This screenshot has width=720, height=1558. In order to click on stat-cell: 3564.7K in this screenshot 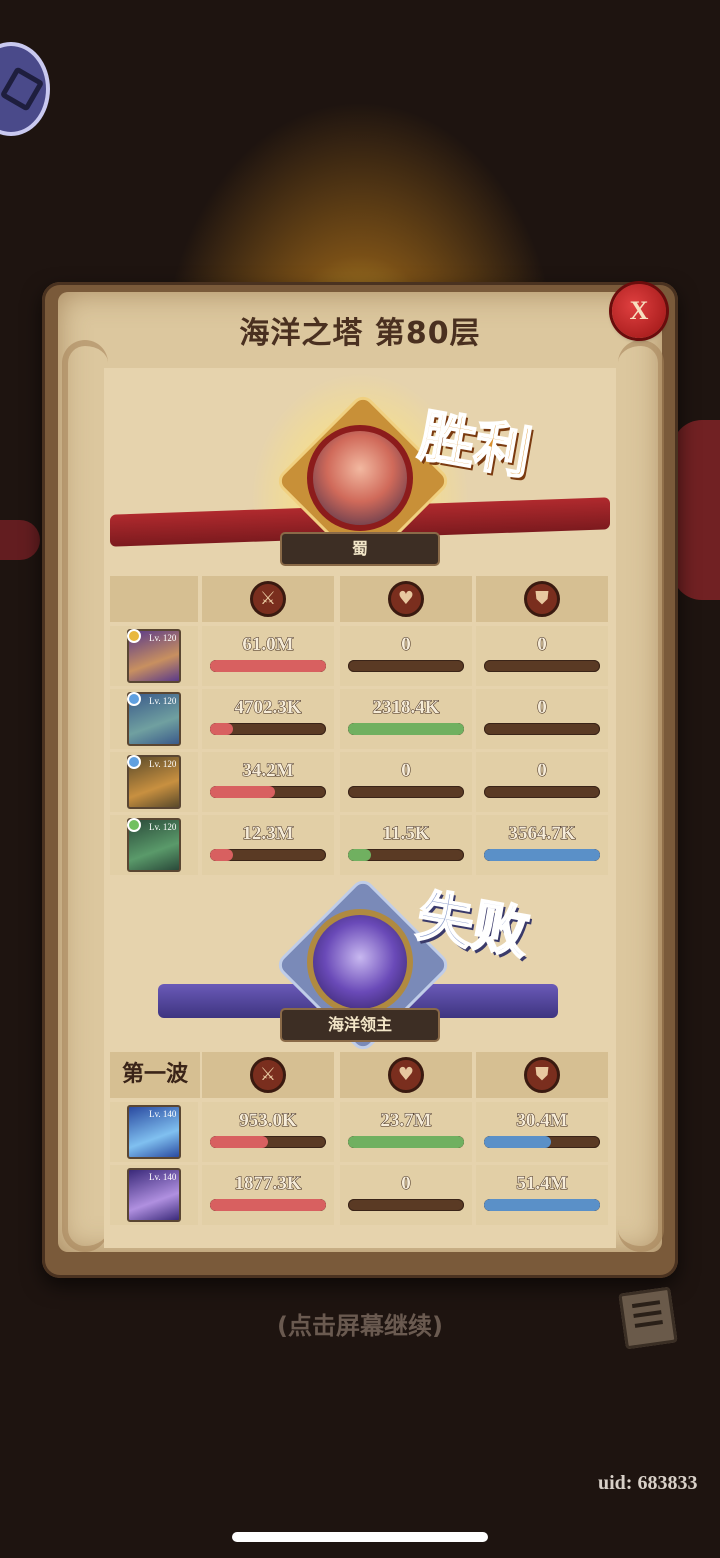, I will do `click(542, 845)`.